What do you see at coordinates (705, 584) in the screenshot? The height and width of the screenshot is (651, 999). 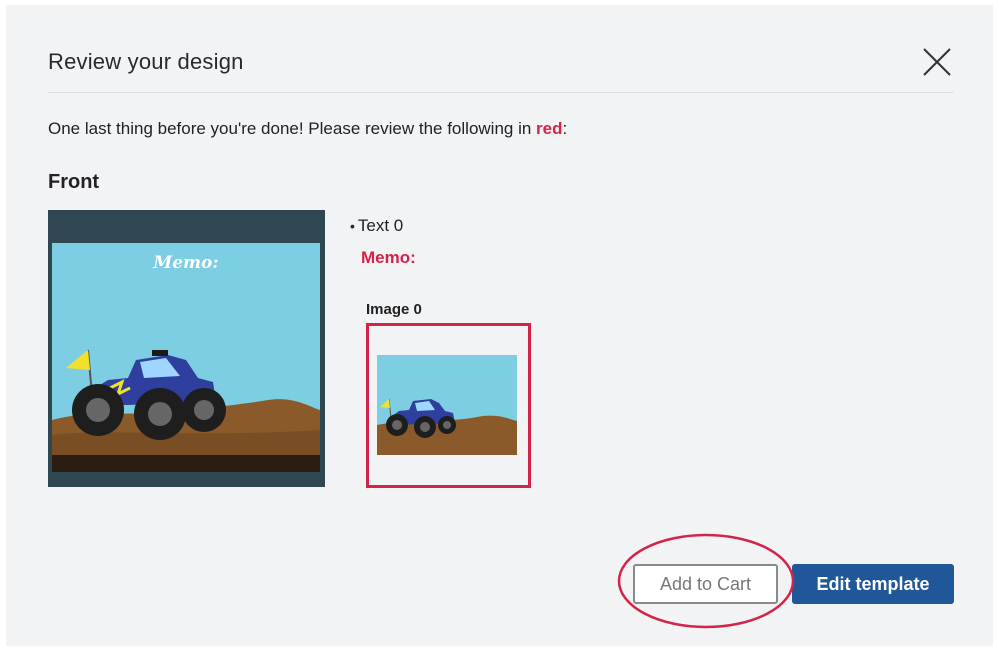 I see `add-to-cart-button: Add to Cart` at bounding box center [705, 584].